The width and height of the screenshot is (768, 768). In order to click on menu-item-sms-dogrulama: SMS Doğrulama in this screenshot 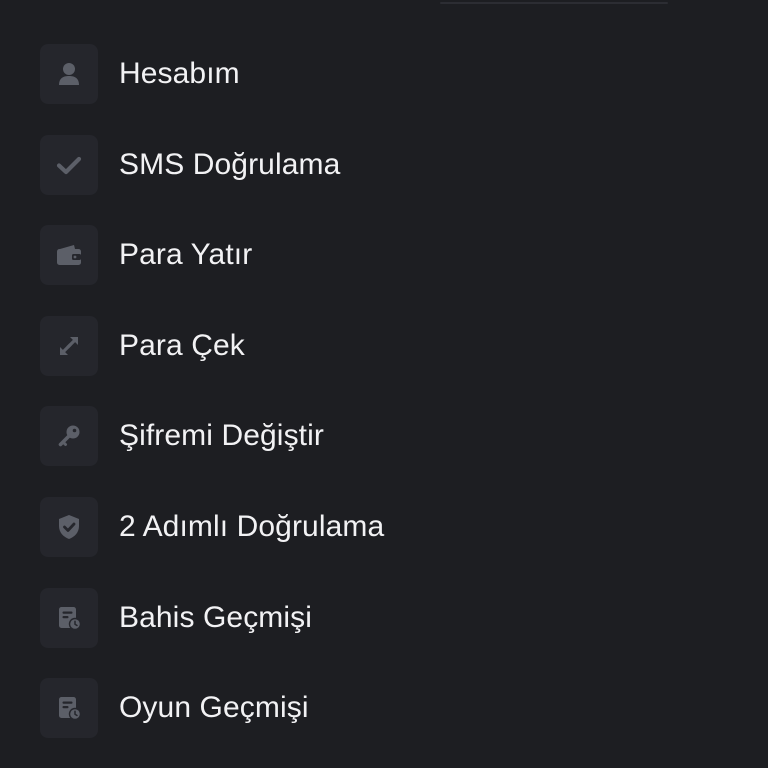, I will do `click(212, 164)`.